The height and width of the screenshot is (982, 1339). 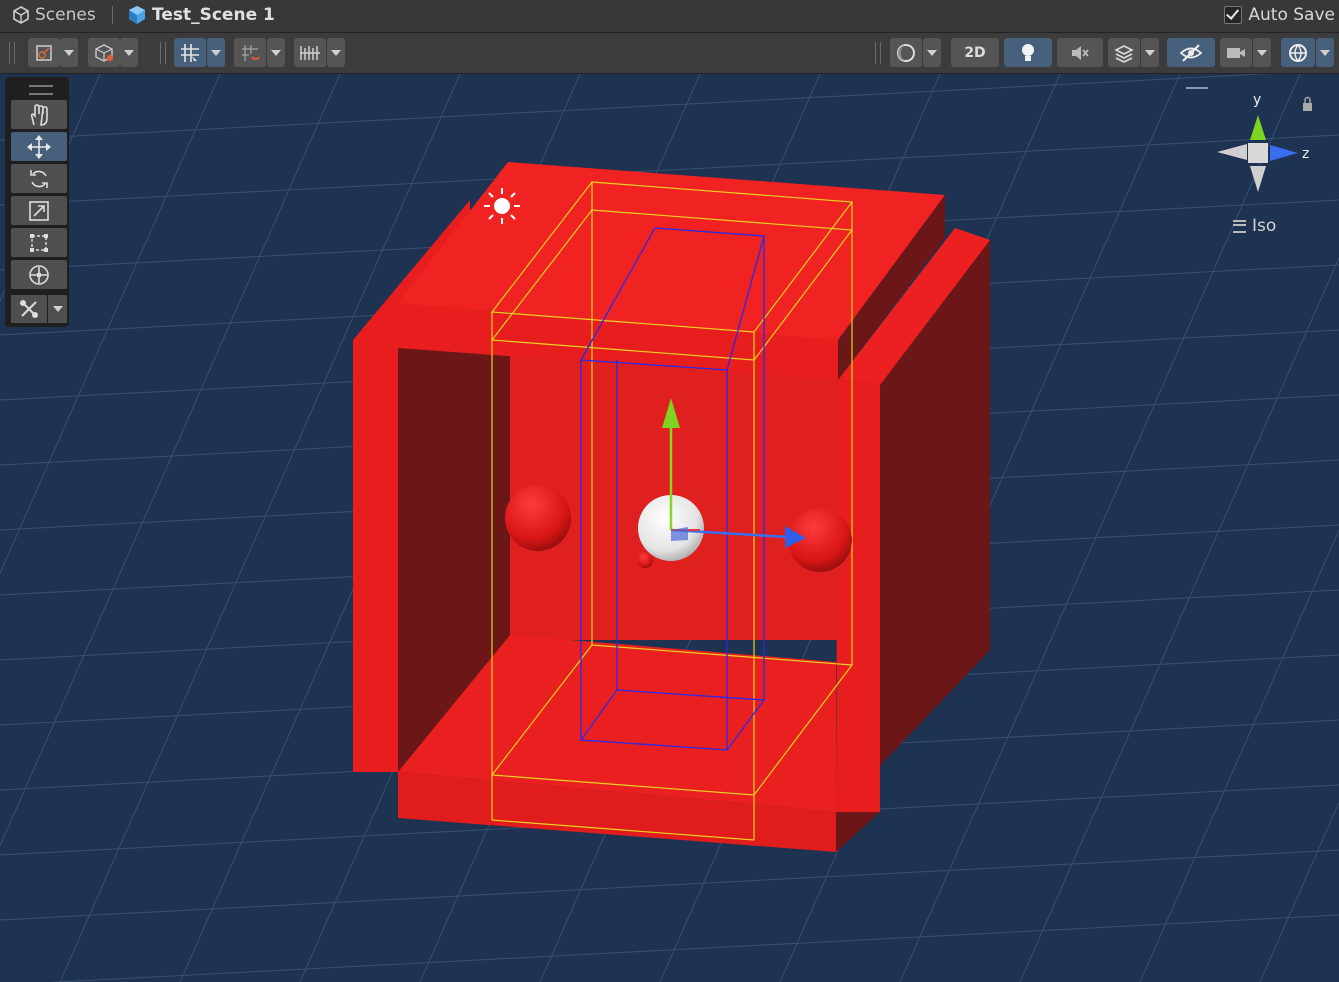 I want to click on breadcrumb-scene: Test_Scene 1, so click(x=201, y=15).